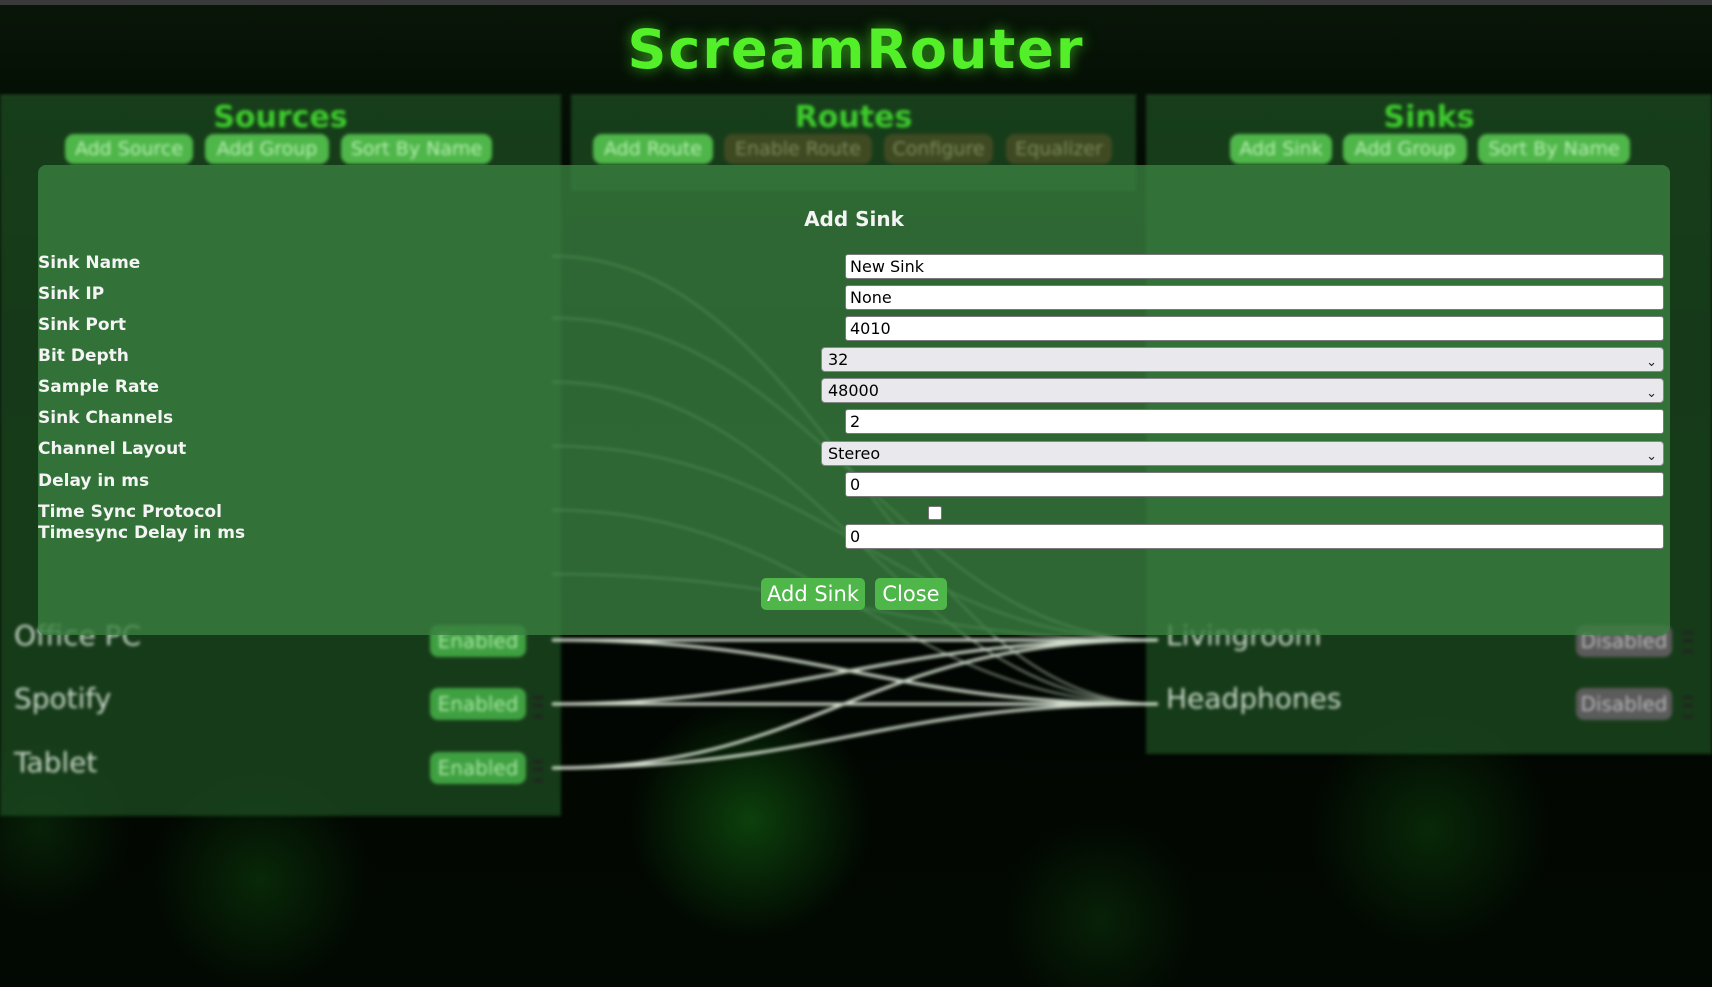  I want to click on sample-rate-value: 48000, so click(853, 390).